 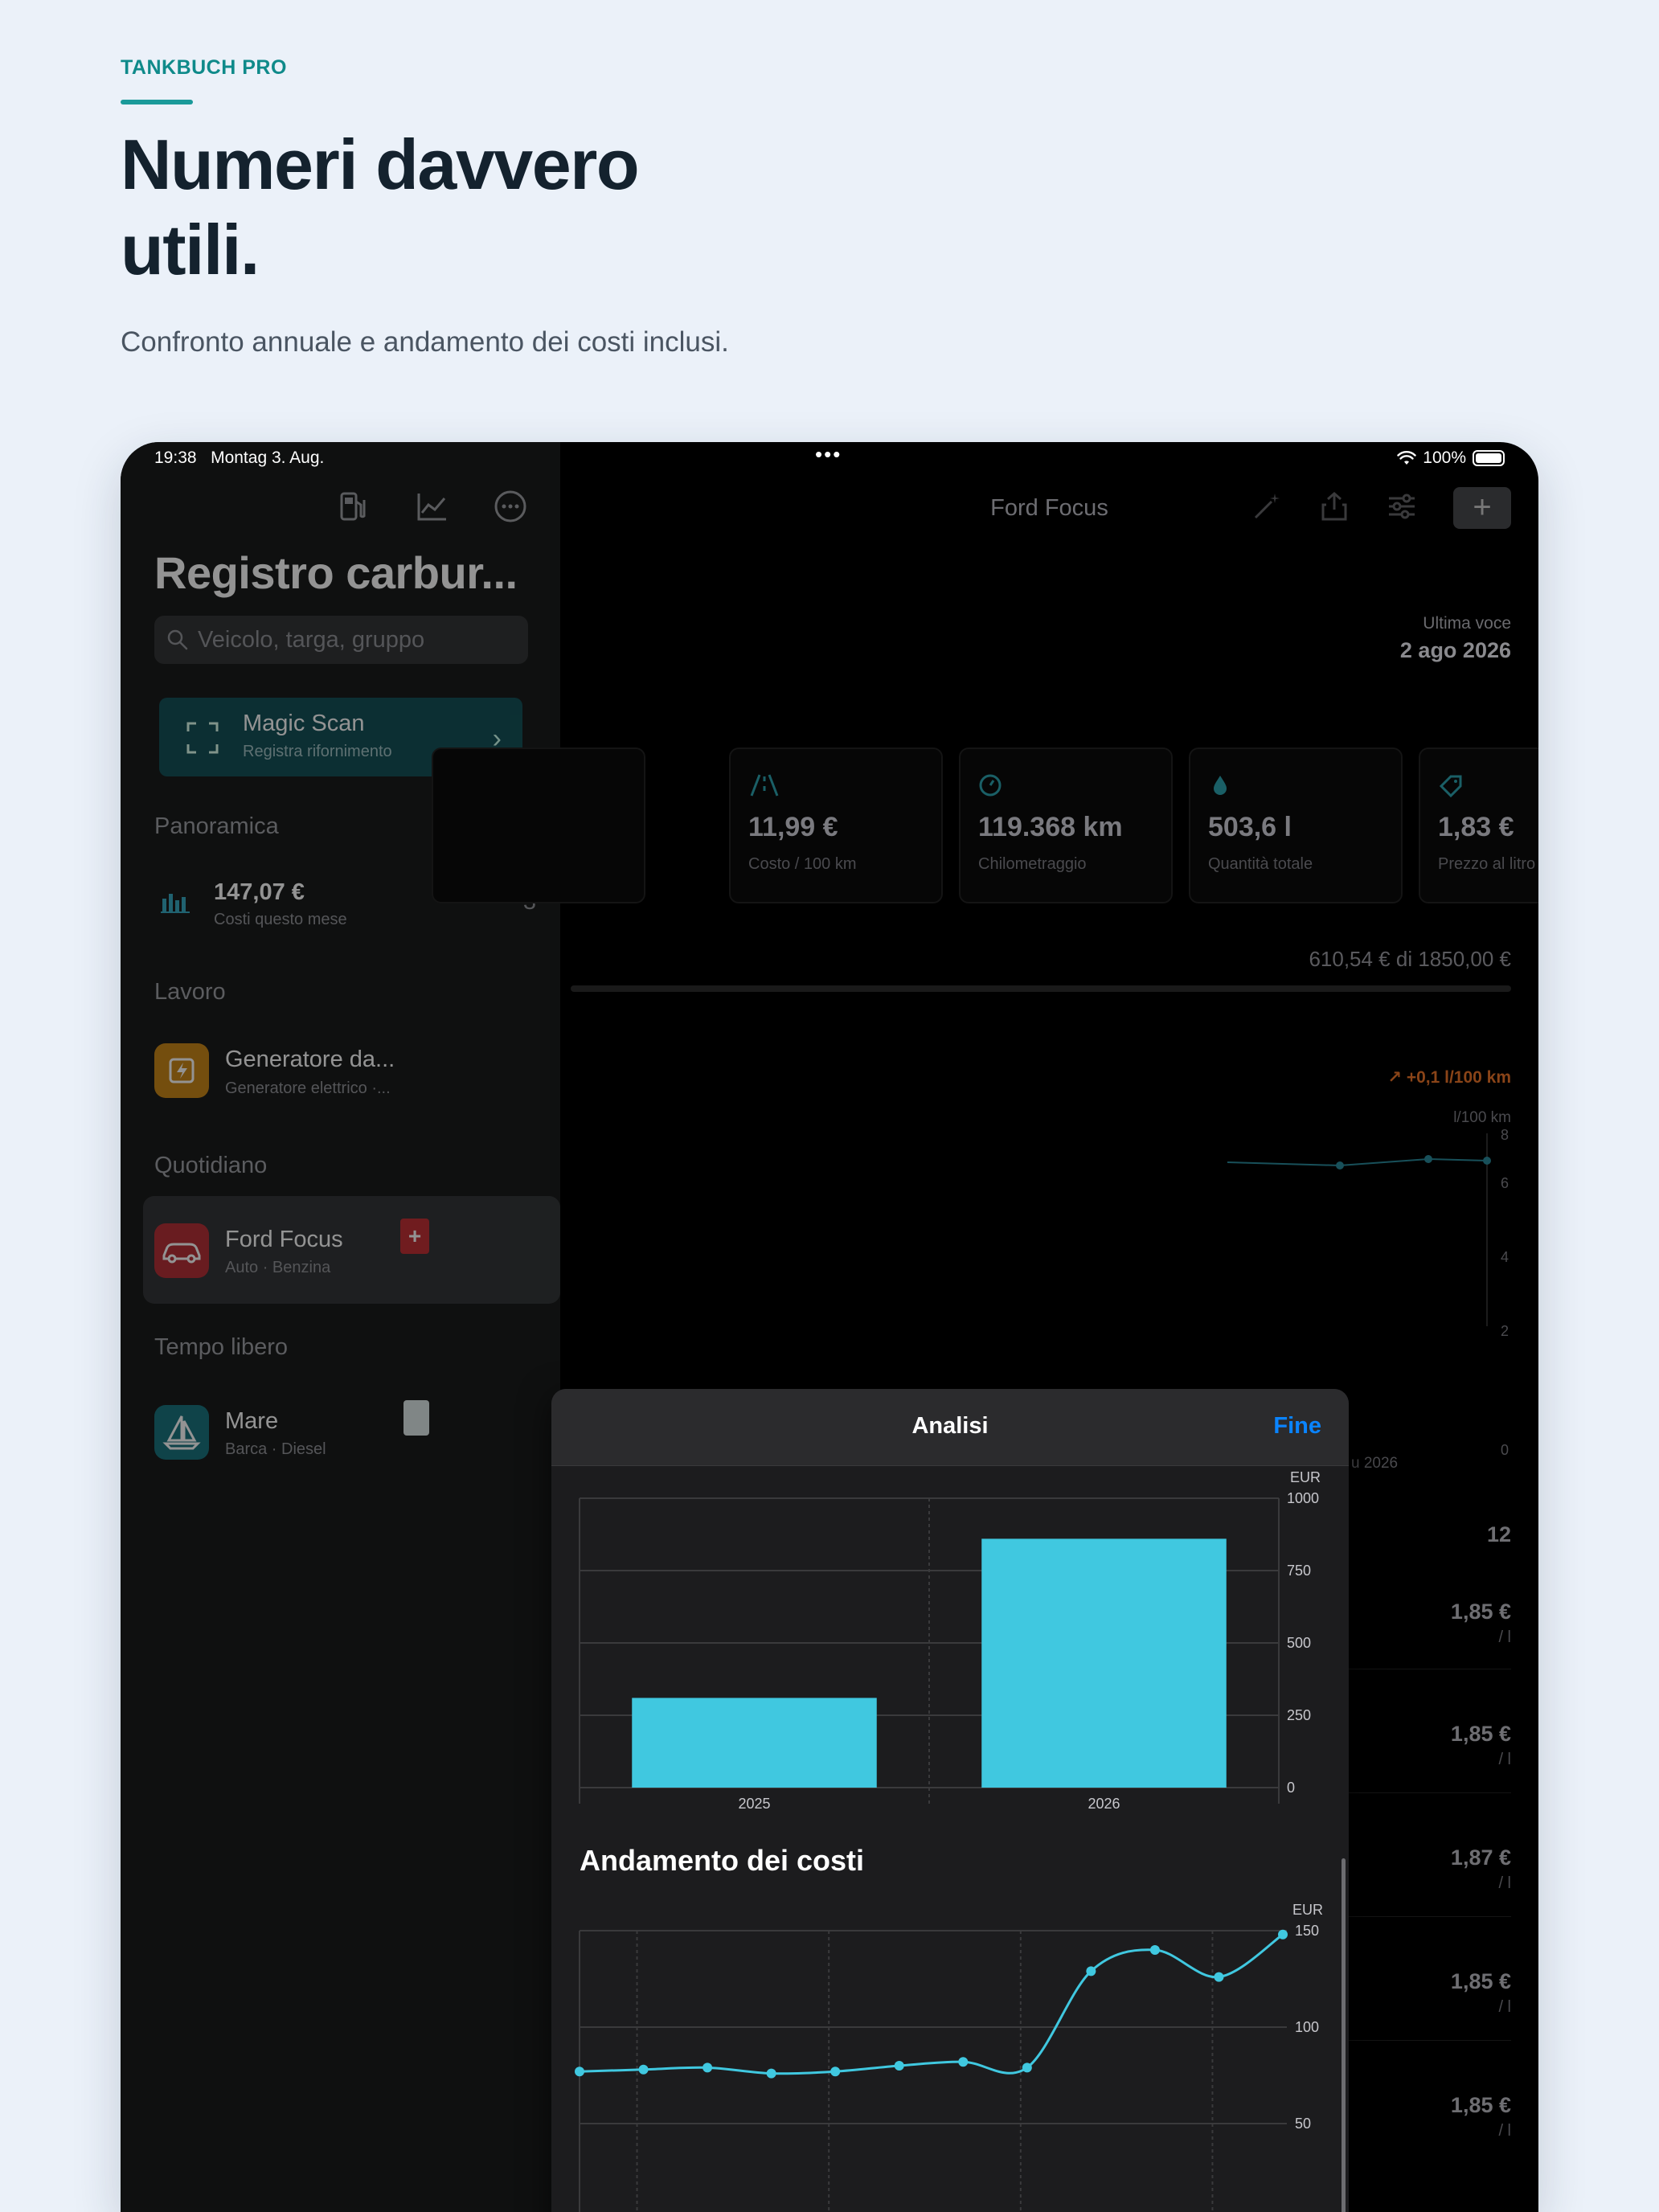 What do you see at coordinates (202, 740) in the screenshot?
I see `scan-frame-icon` at bounding box center [202, 740].